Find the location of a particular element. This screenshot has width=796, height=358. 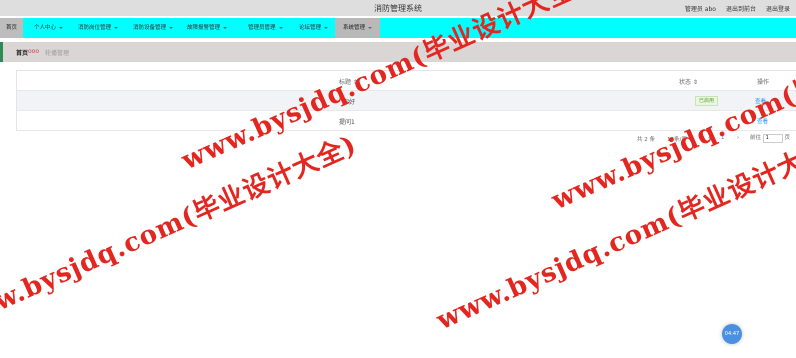

app-title: 消防管理系统 is located at coordinates (398, 8).